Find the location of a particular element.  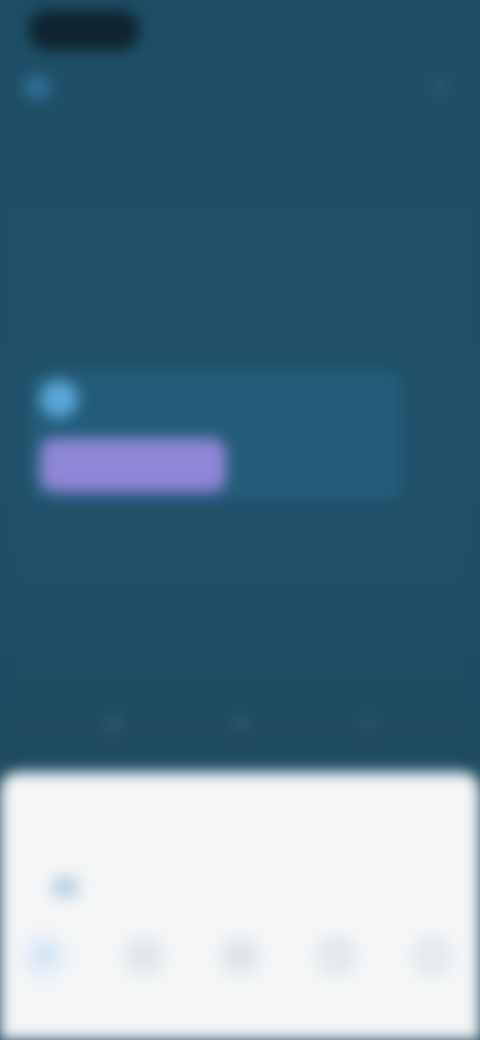

share-target-3: @ is located at coordinates (240, 974).